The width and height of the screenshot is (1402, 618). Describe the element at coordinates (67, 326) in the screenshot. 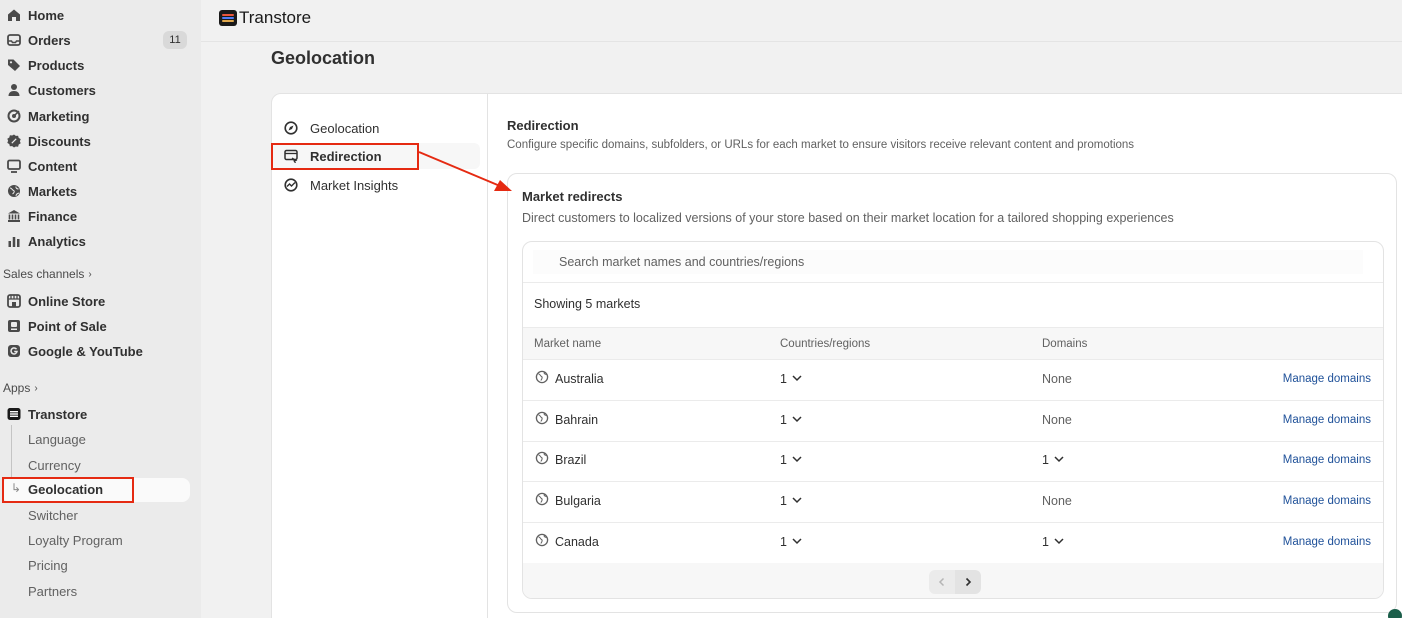

I see `sidebar-item-label: Point of Sale` at that location.